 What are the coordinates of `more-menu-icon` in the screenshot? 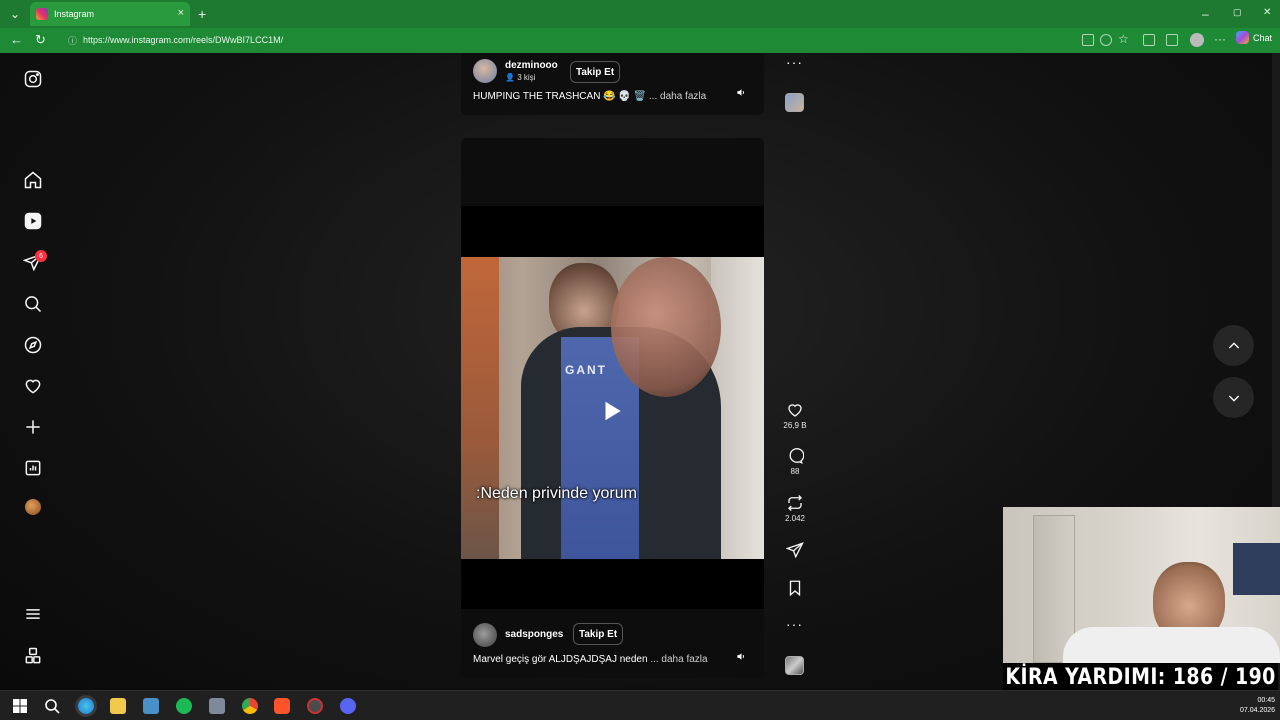 It's located at (33, 614).